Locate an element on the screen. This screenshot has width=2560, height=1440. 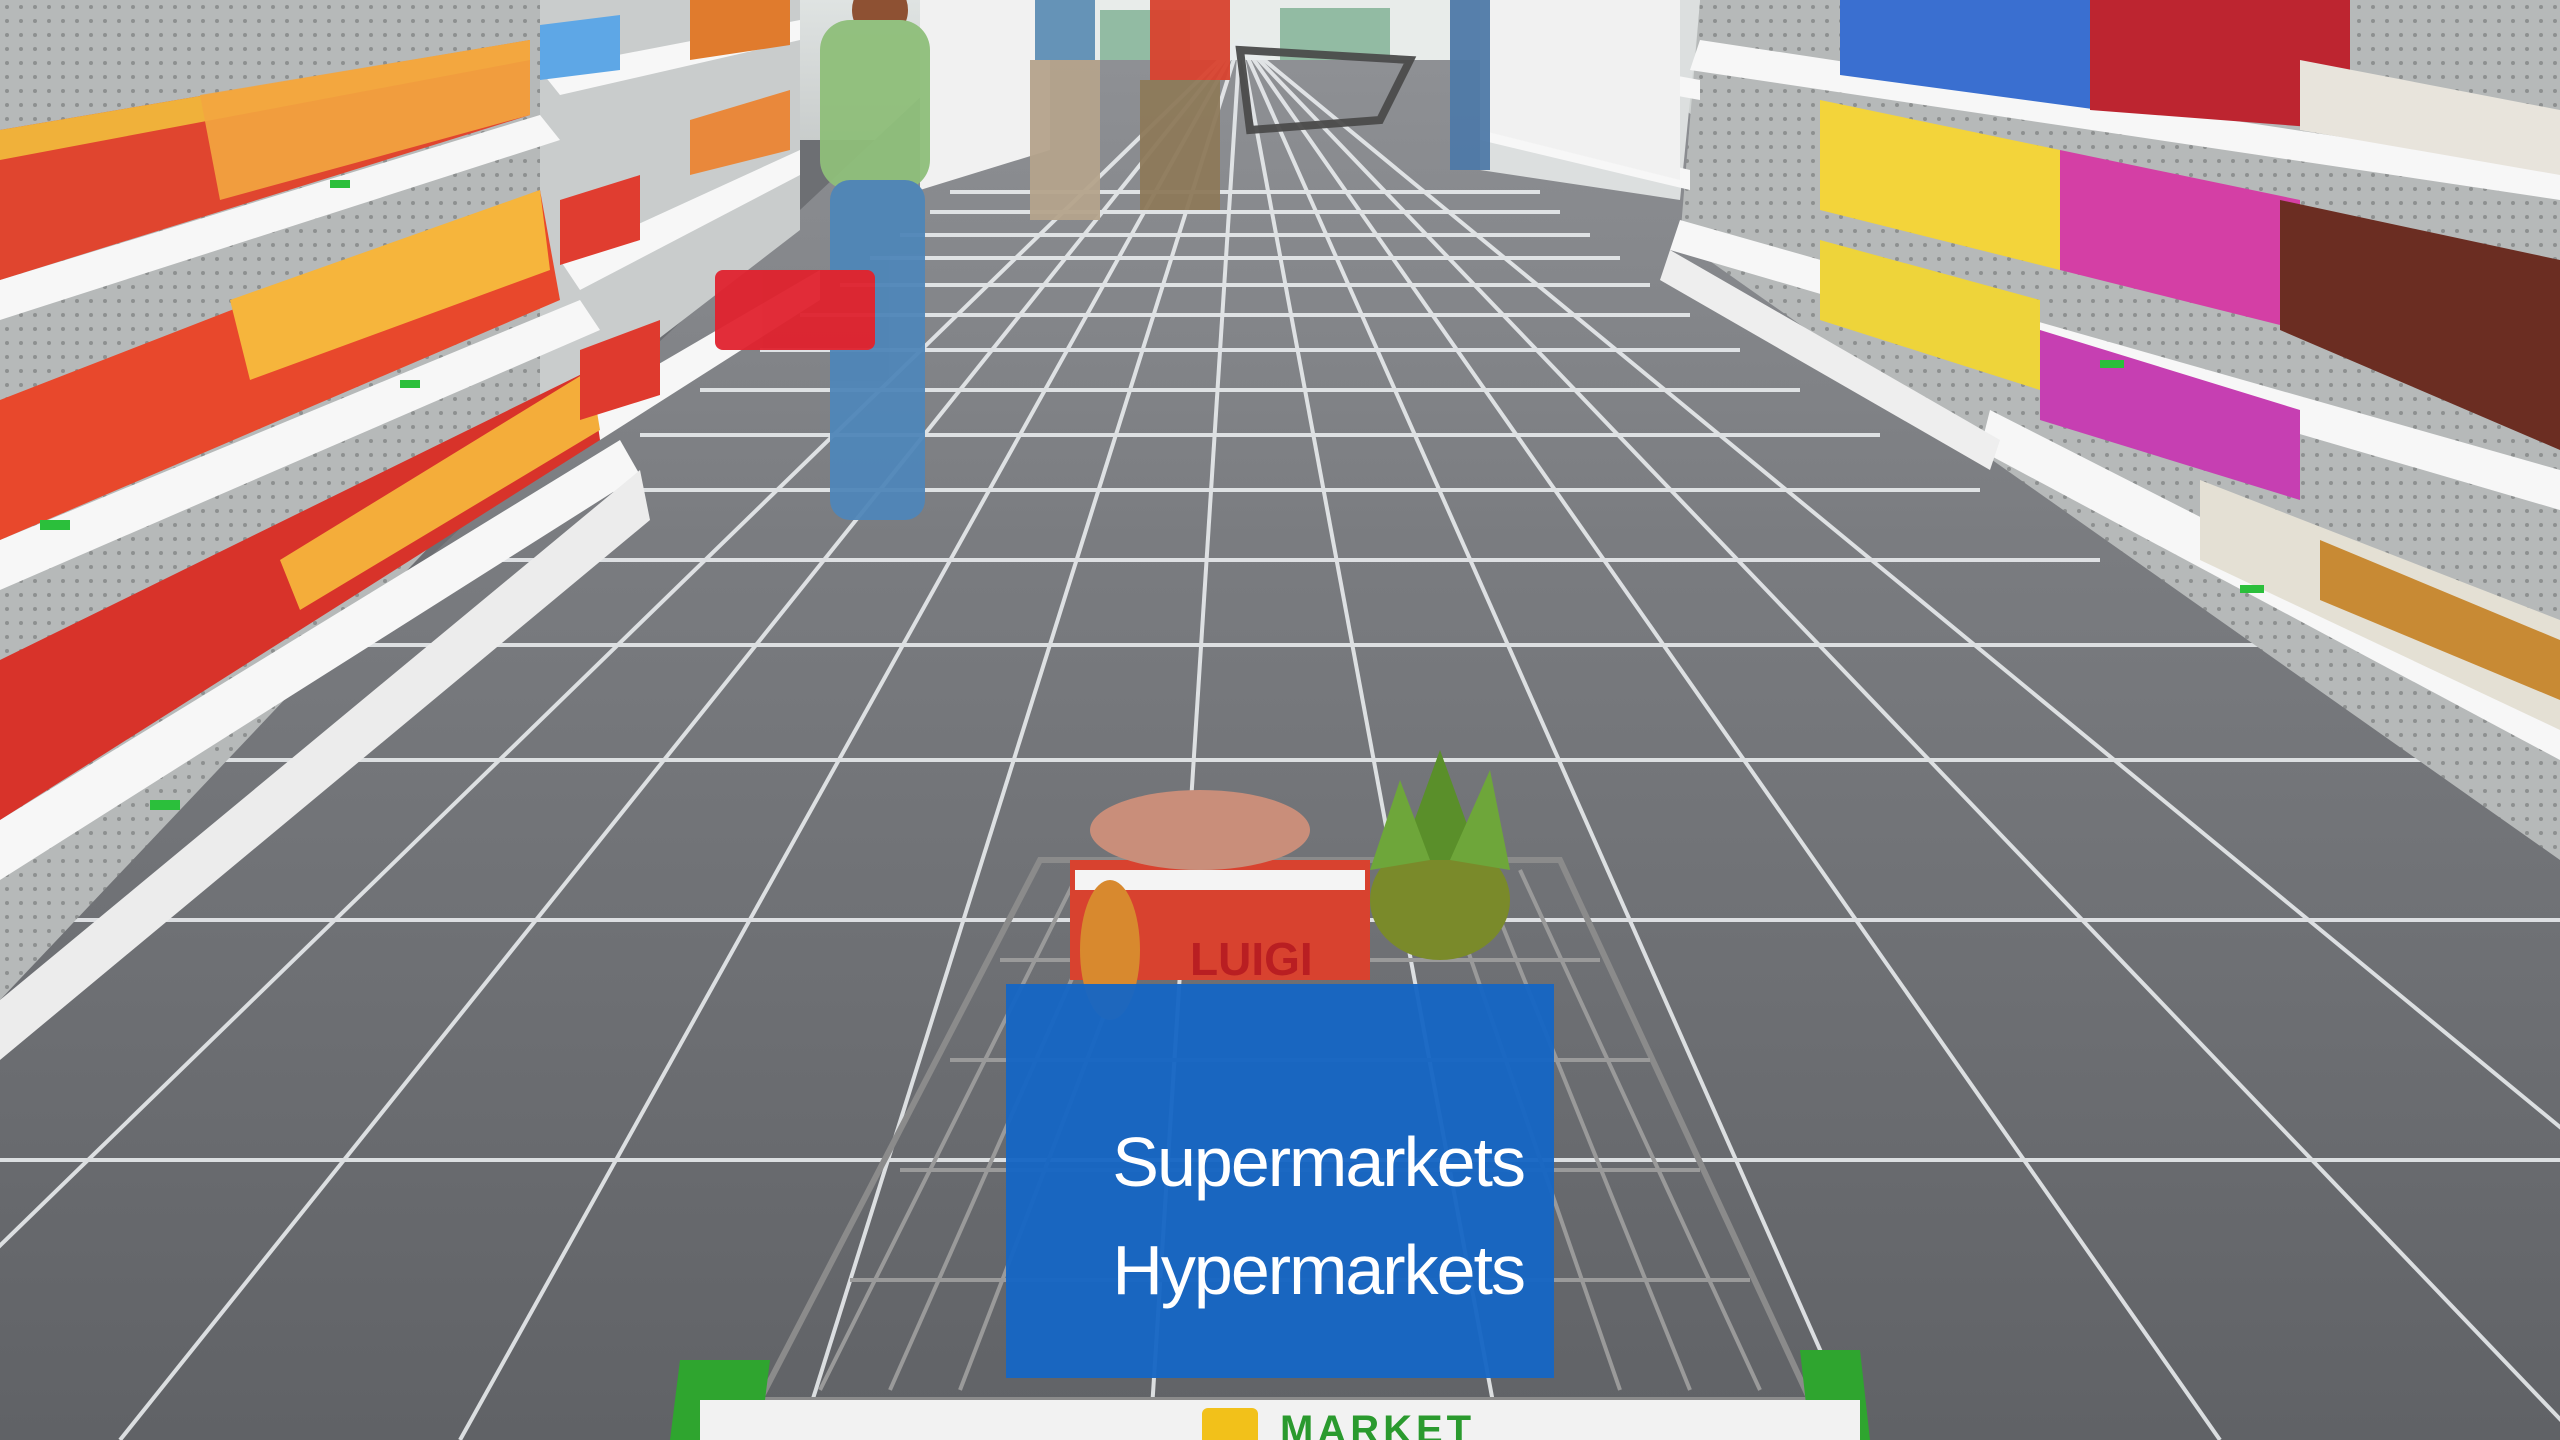
slide-title-box: Supermarkets Hypermarkets is located at coordinates (1280, 1181).